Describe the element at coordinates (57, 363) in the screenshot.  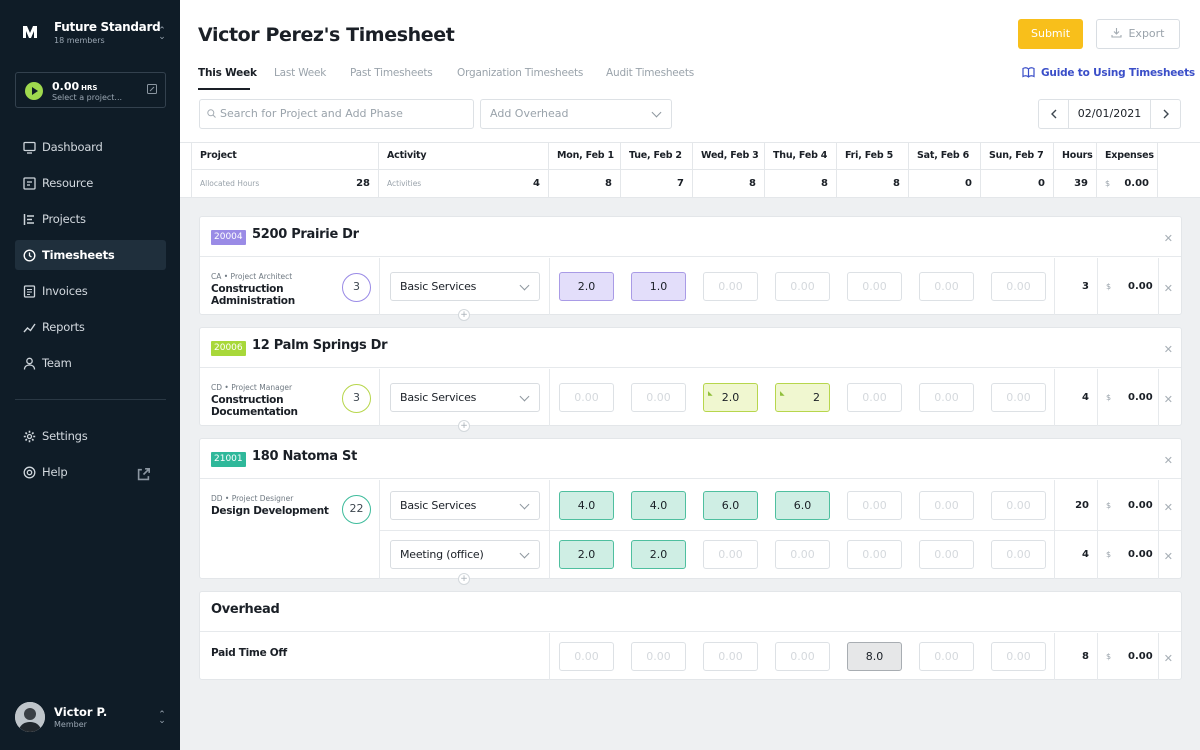
I see `nav-label: Team` at that location.